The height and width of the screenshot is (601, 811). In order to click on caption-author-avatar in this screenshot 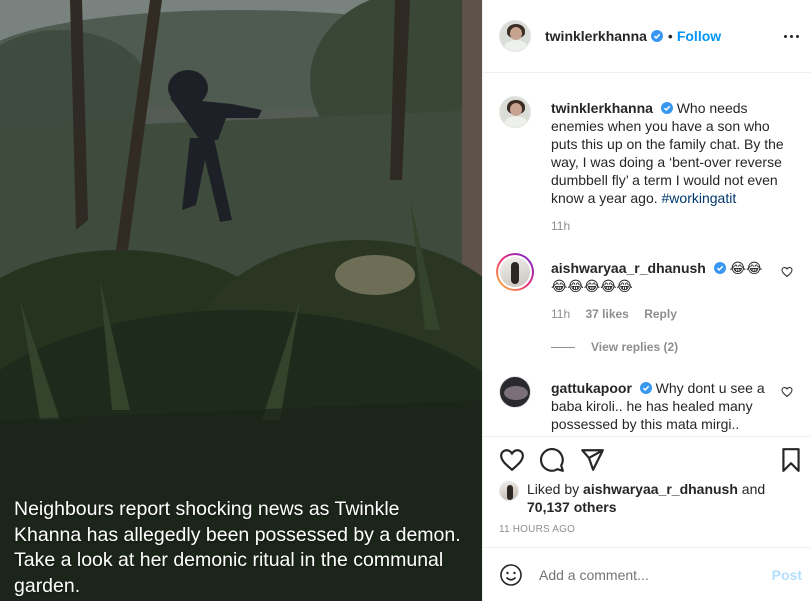, I will do `click(515, 112)`.